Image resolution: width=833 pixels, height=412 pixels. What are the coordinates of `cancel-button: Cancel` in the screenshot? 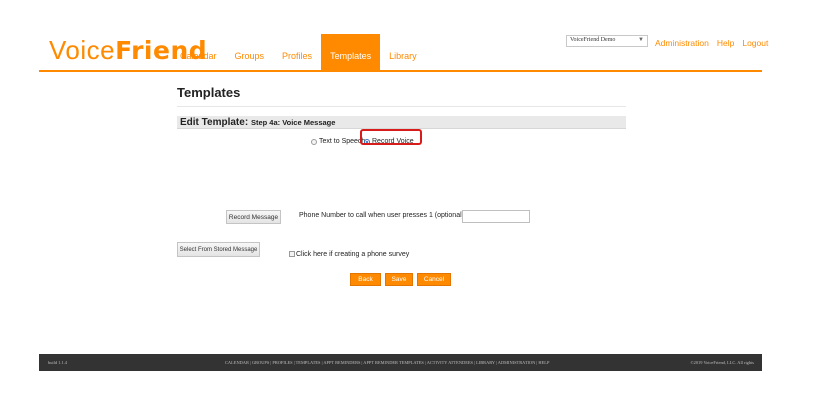 It's located at (434, 279).